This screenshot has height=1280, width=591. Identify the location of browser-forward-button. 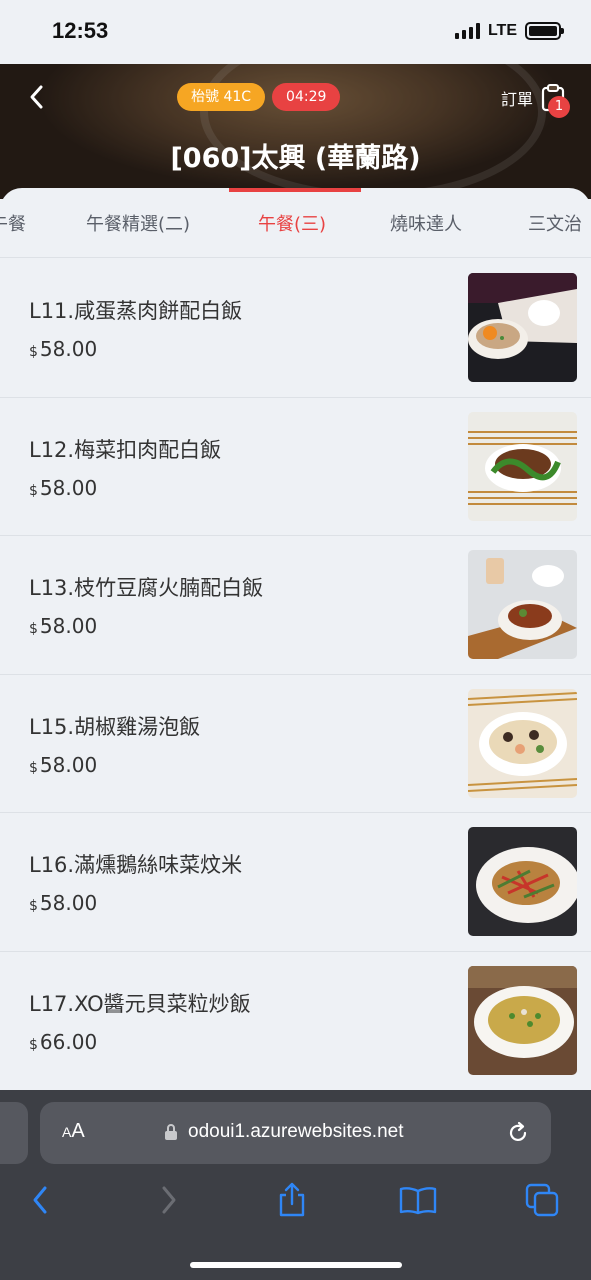
(168, 1200).